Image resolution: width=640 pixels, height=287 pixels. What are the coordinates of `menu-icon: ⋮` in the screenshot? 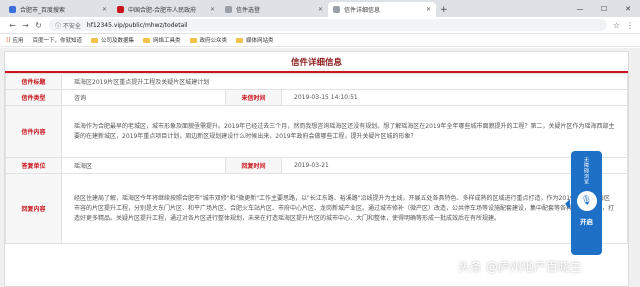 It's located at (630, 25).